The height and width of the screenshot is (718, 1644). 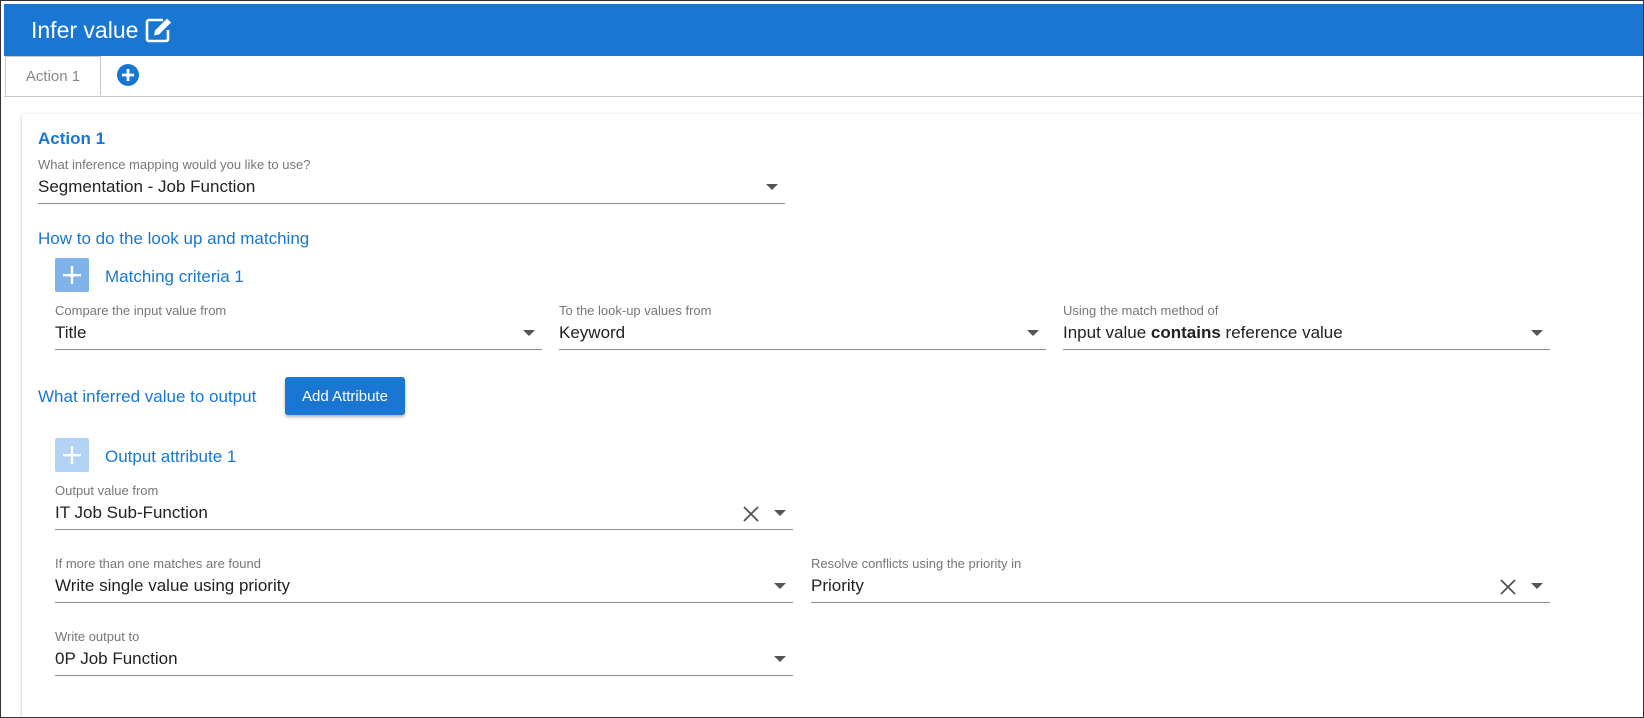 I want to click on match-method-value-pre: Input value, so click(x=1107, y=332).